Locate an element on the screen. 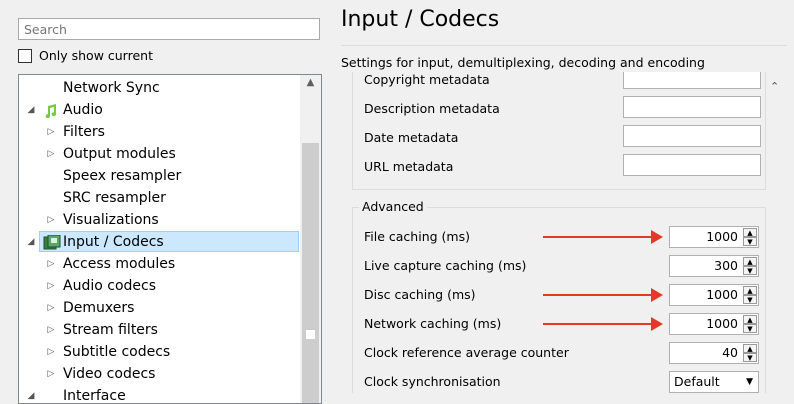 The height and width of the screenshot is (404, 794). chevron-down-icon: ▼ is located at coordinates (749, 382).